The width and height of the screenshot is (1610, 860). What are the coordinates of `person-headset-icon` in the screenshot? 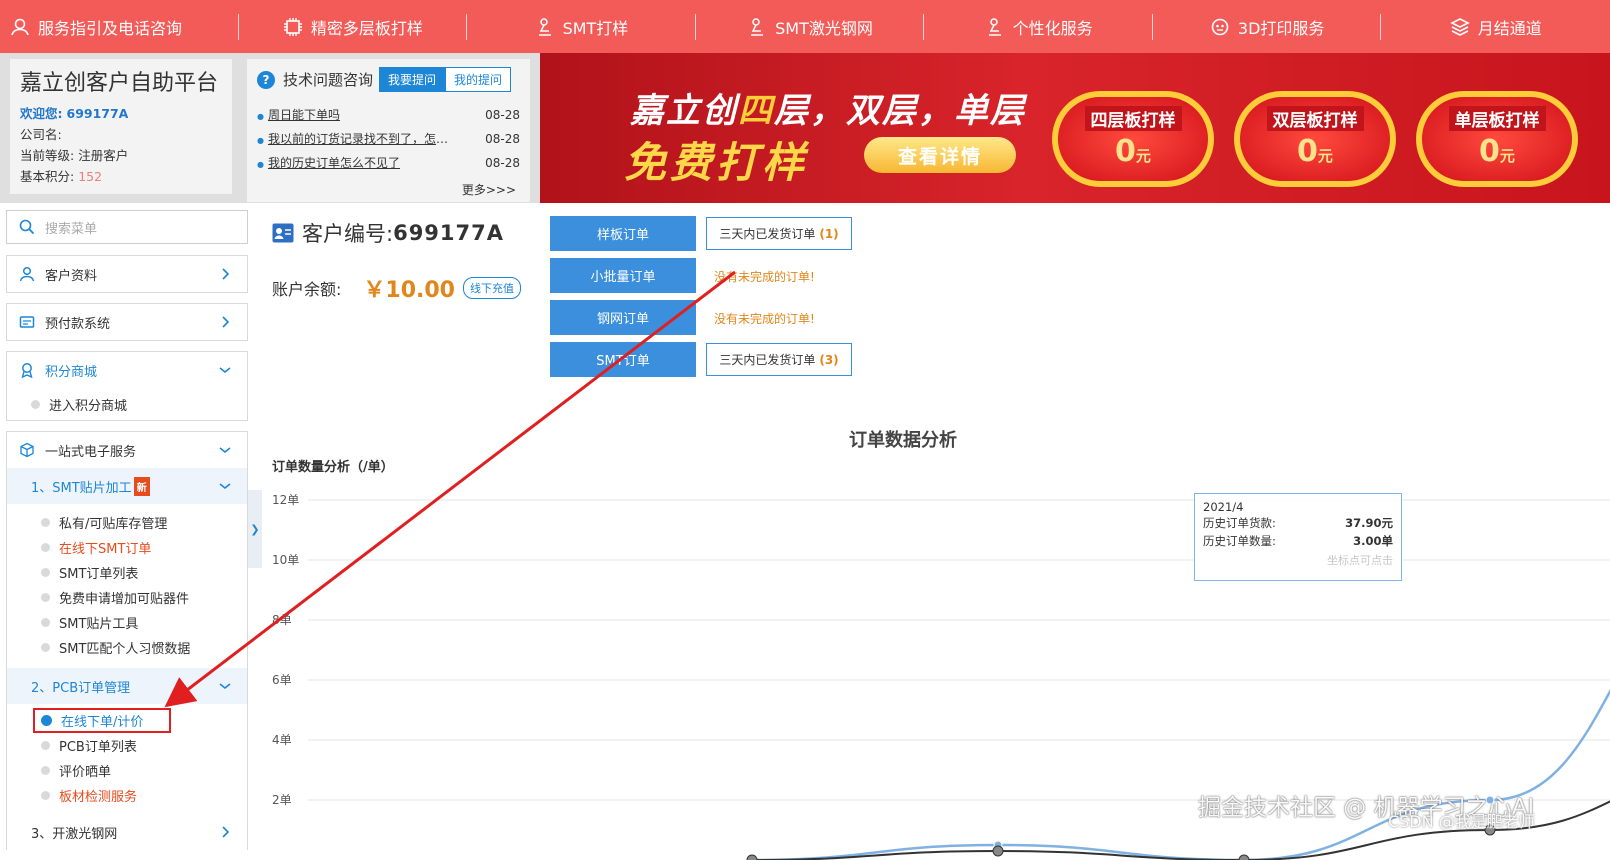 It's located at (20, 26).